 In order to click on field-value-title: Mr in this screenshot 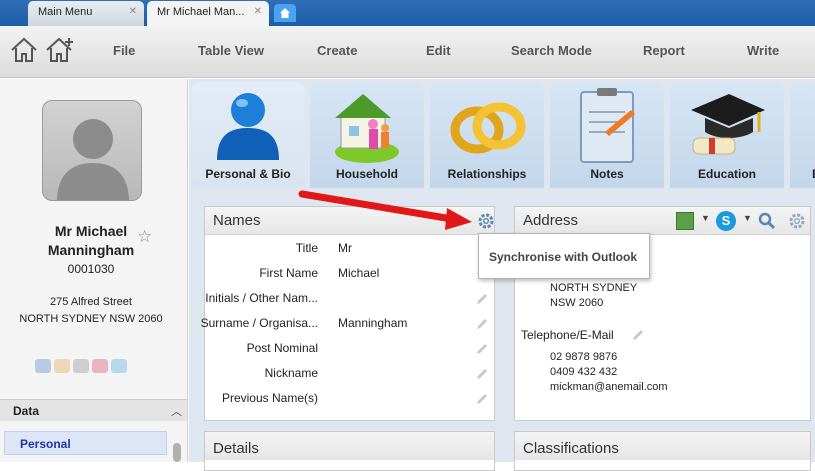, I will do `click(345, 248)`.